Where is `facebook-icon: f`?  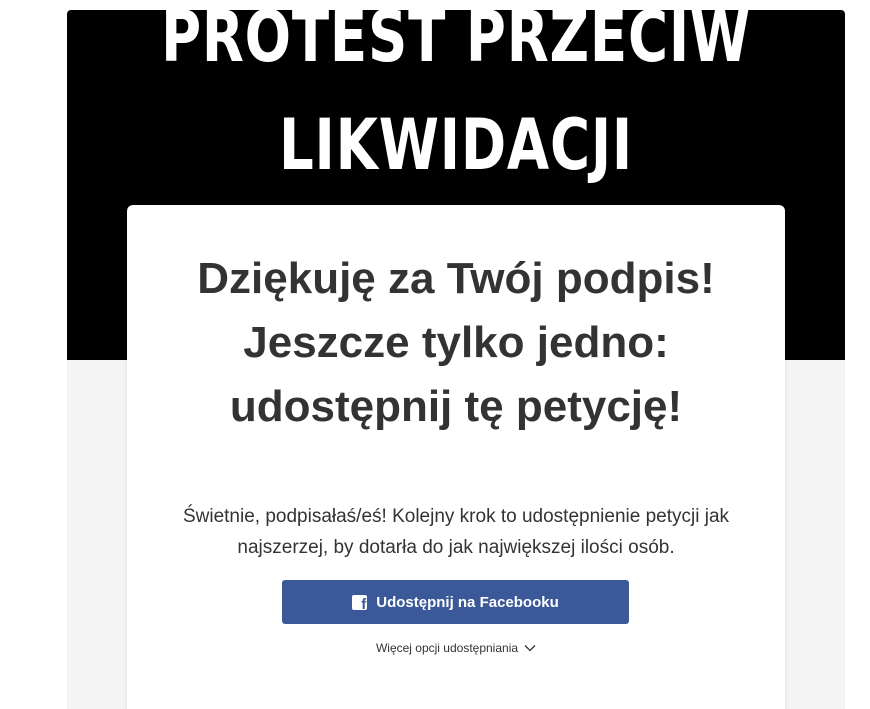 facebook-icon: f is located at coordinates (360, 602).